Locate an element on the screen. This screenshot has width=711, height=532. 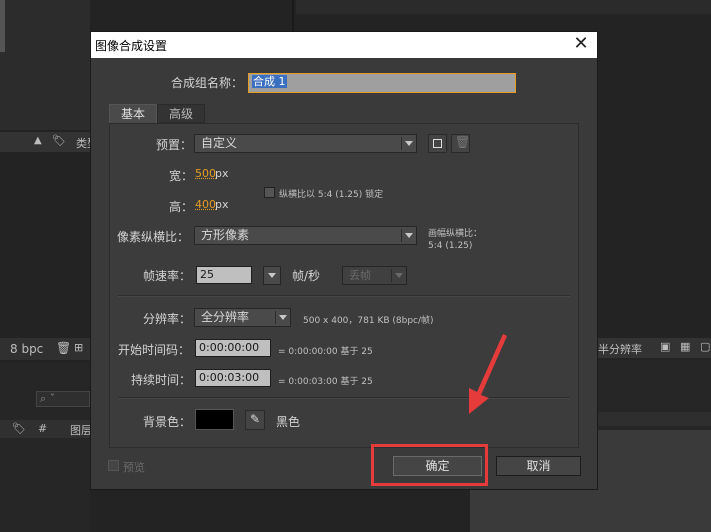
save-preset-button is located at coordinates (437, 143).